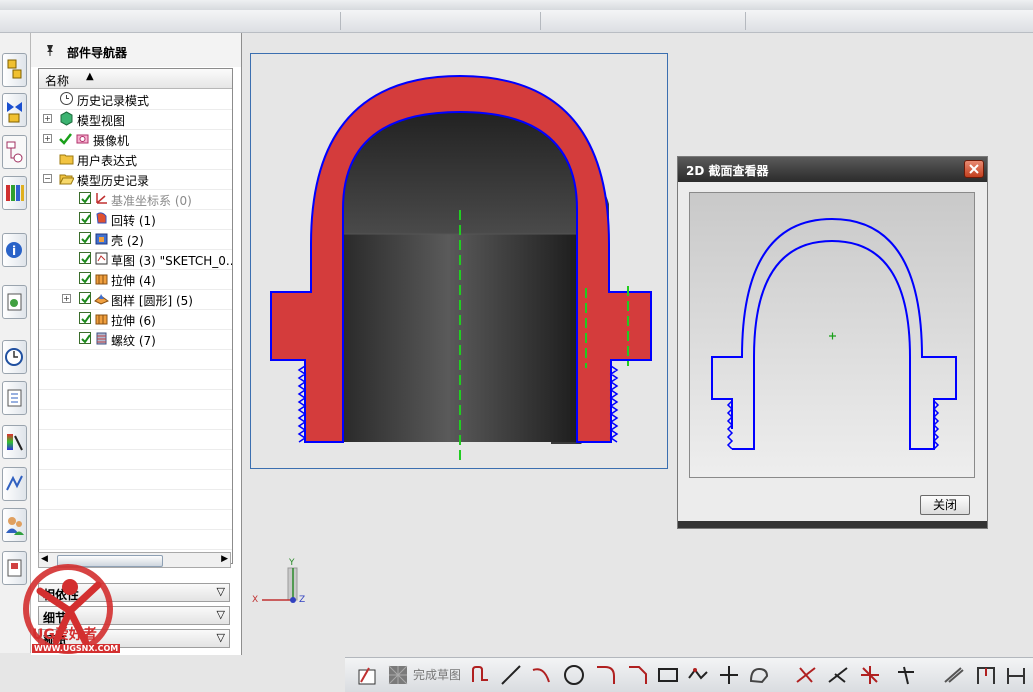  What do you see at coordinates (101, 238) in the screenshot?
I see `shell-icon` at bounding box center [101, 238].